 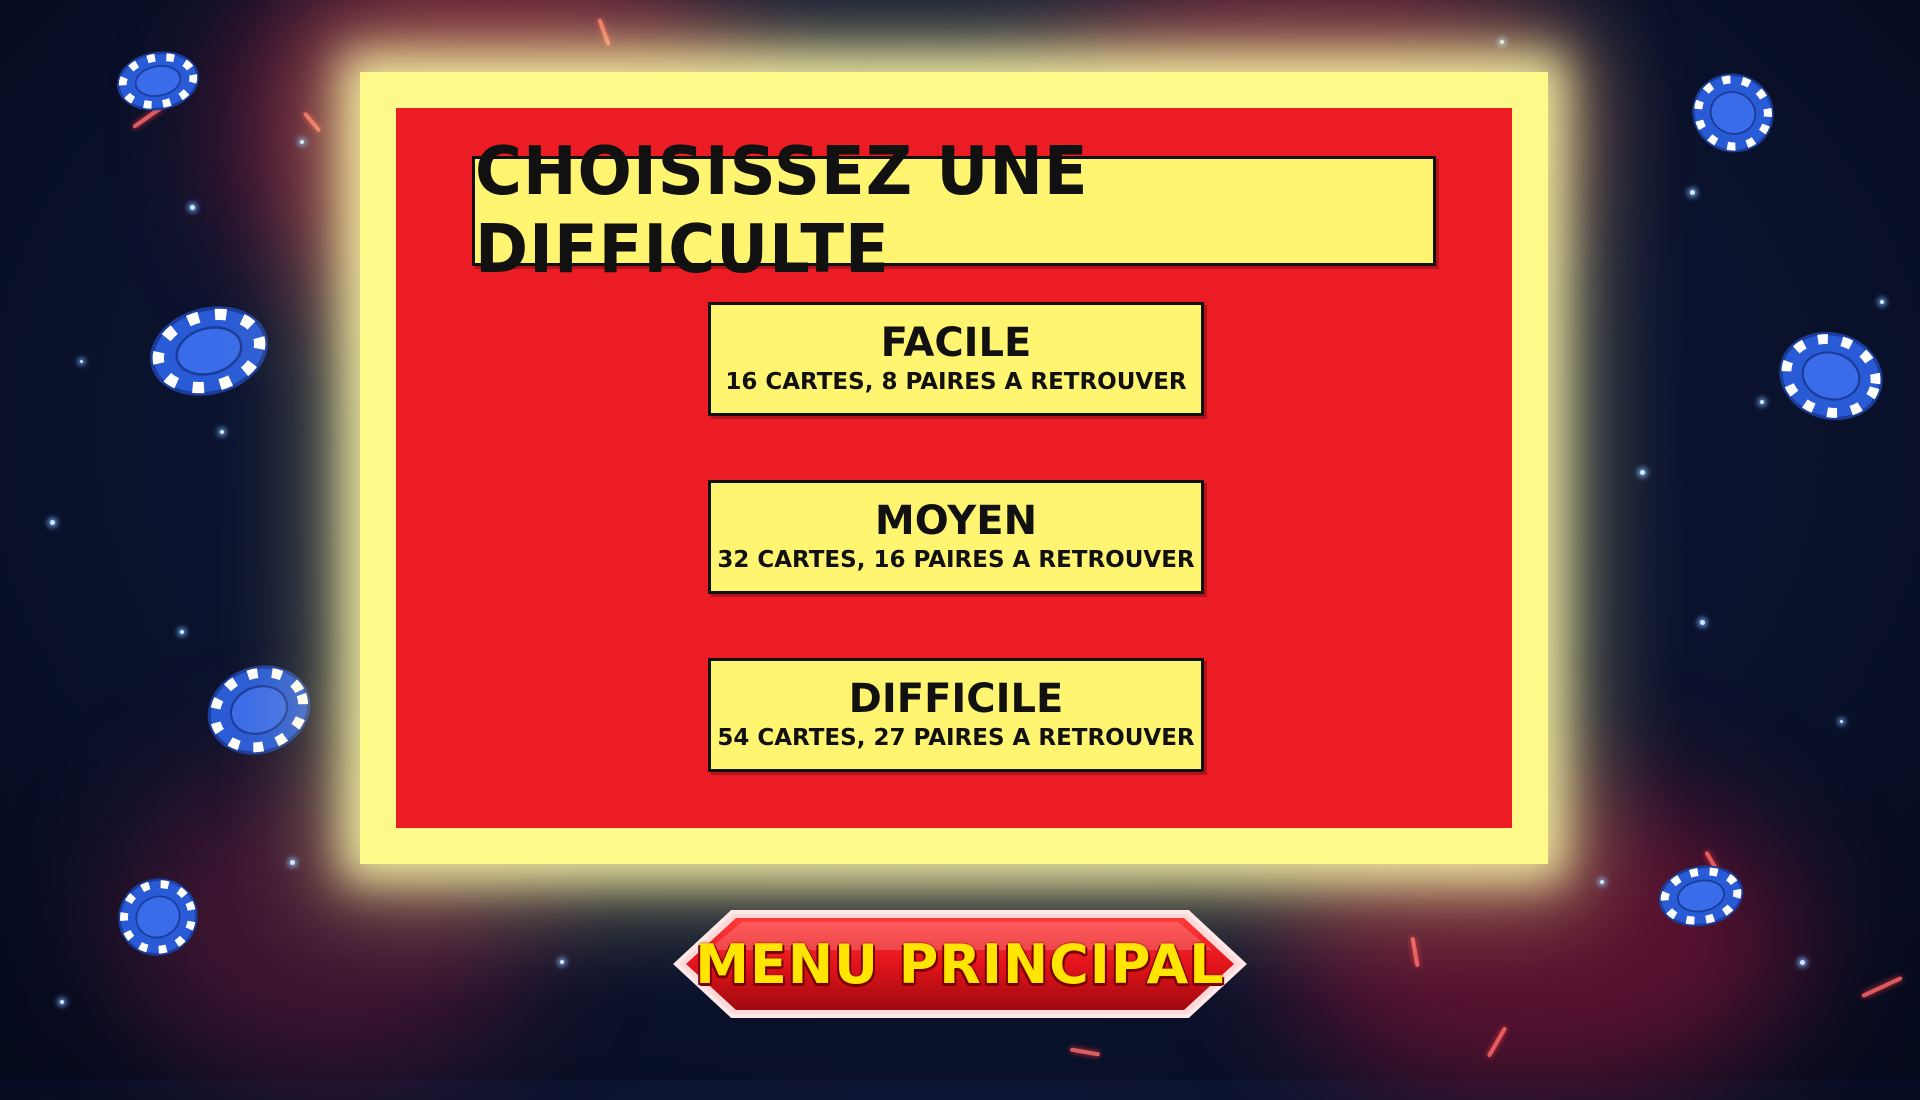 What do you see at coordinates (956, 699) in the screenshot?
I see `difficulty-name: DIFFICILE` at bounding box center [956, 699].